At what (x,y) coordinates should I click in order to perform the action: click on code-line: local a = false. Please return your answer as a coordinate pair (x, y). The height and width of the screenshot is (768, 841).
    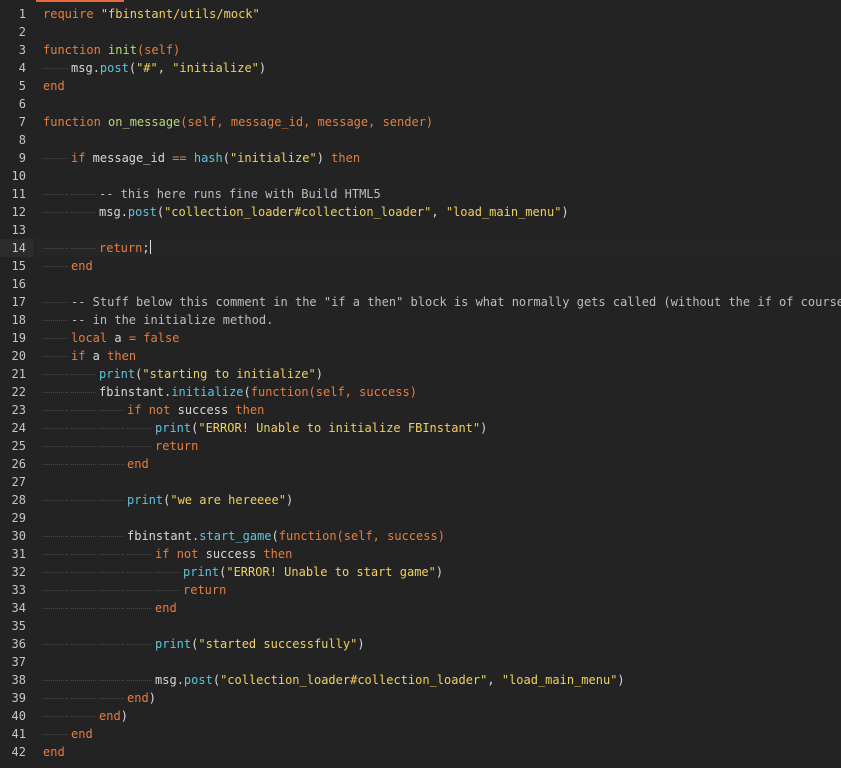
    Looking at the image, I should click on (438, 338).